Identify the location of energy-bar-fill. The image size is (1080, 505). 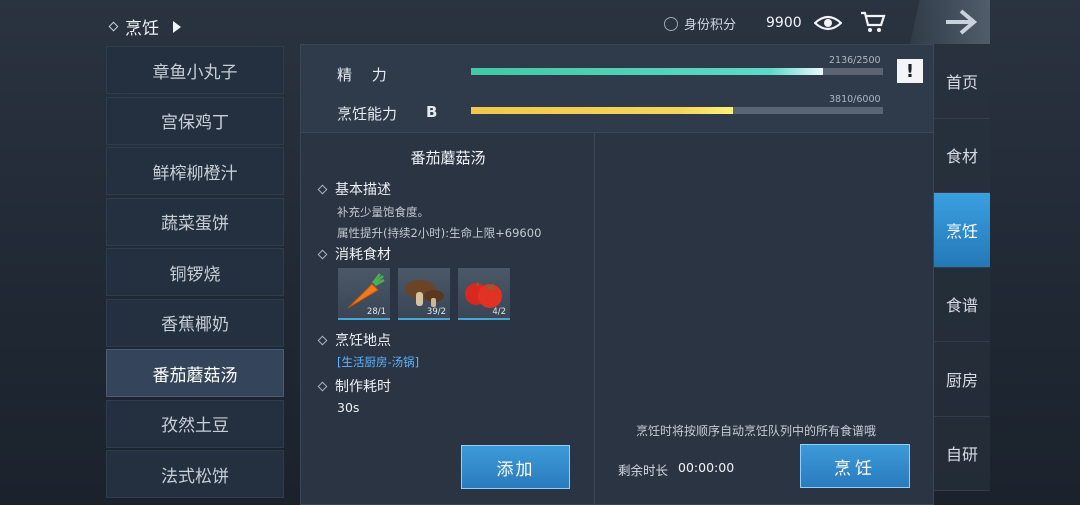
(647, 71).